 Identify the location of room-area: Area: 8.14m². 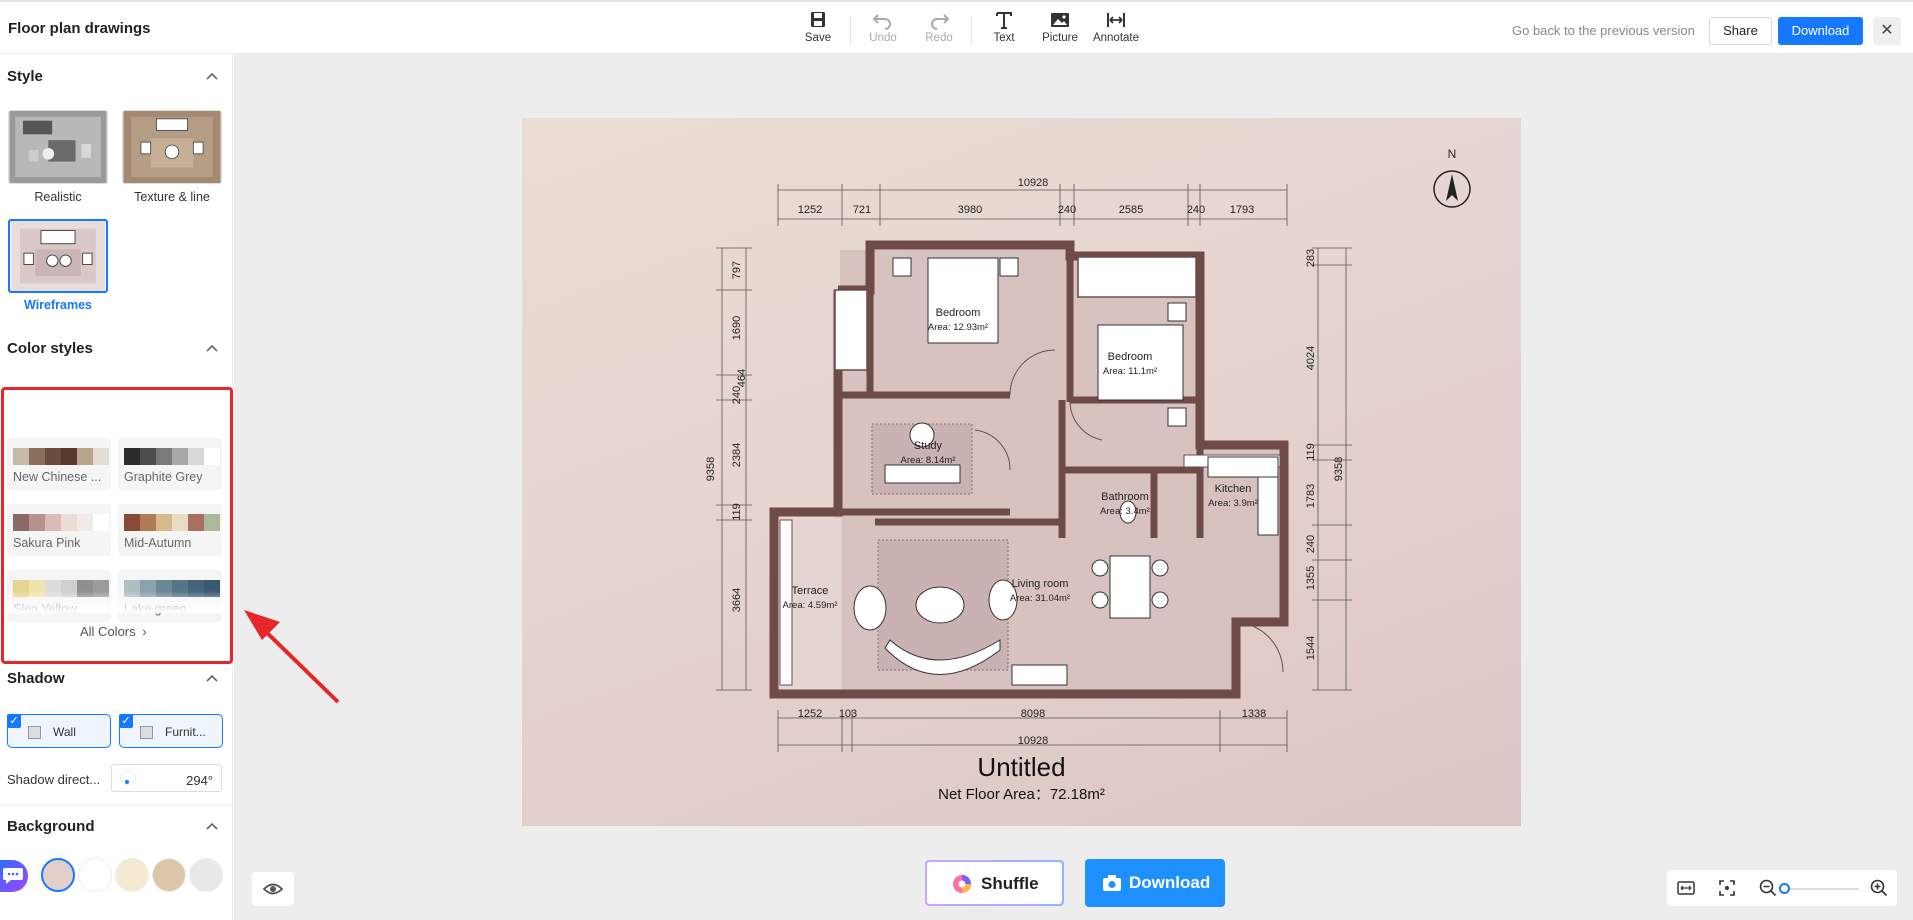
(928, 460).